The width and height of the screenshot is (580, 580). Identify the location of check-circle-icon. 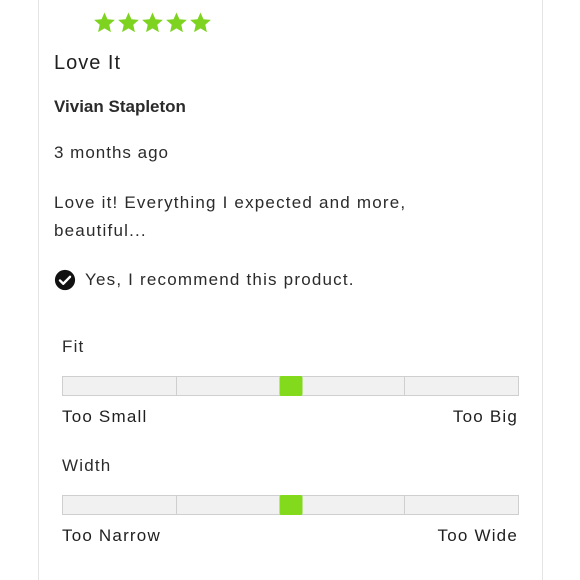
(65, 280).